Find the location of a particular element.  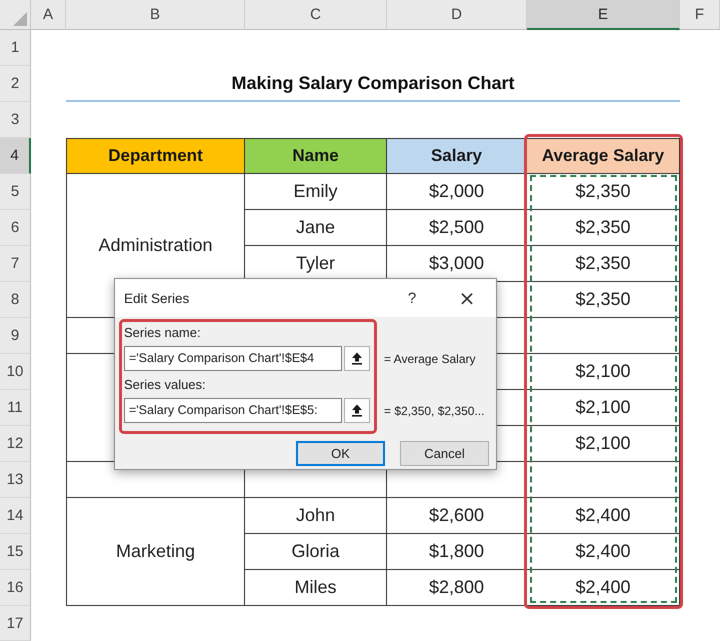

row-header: 6 is located at coordinates (15, 228).